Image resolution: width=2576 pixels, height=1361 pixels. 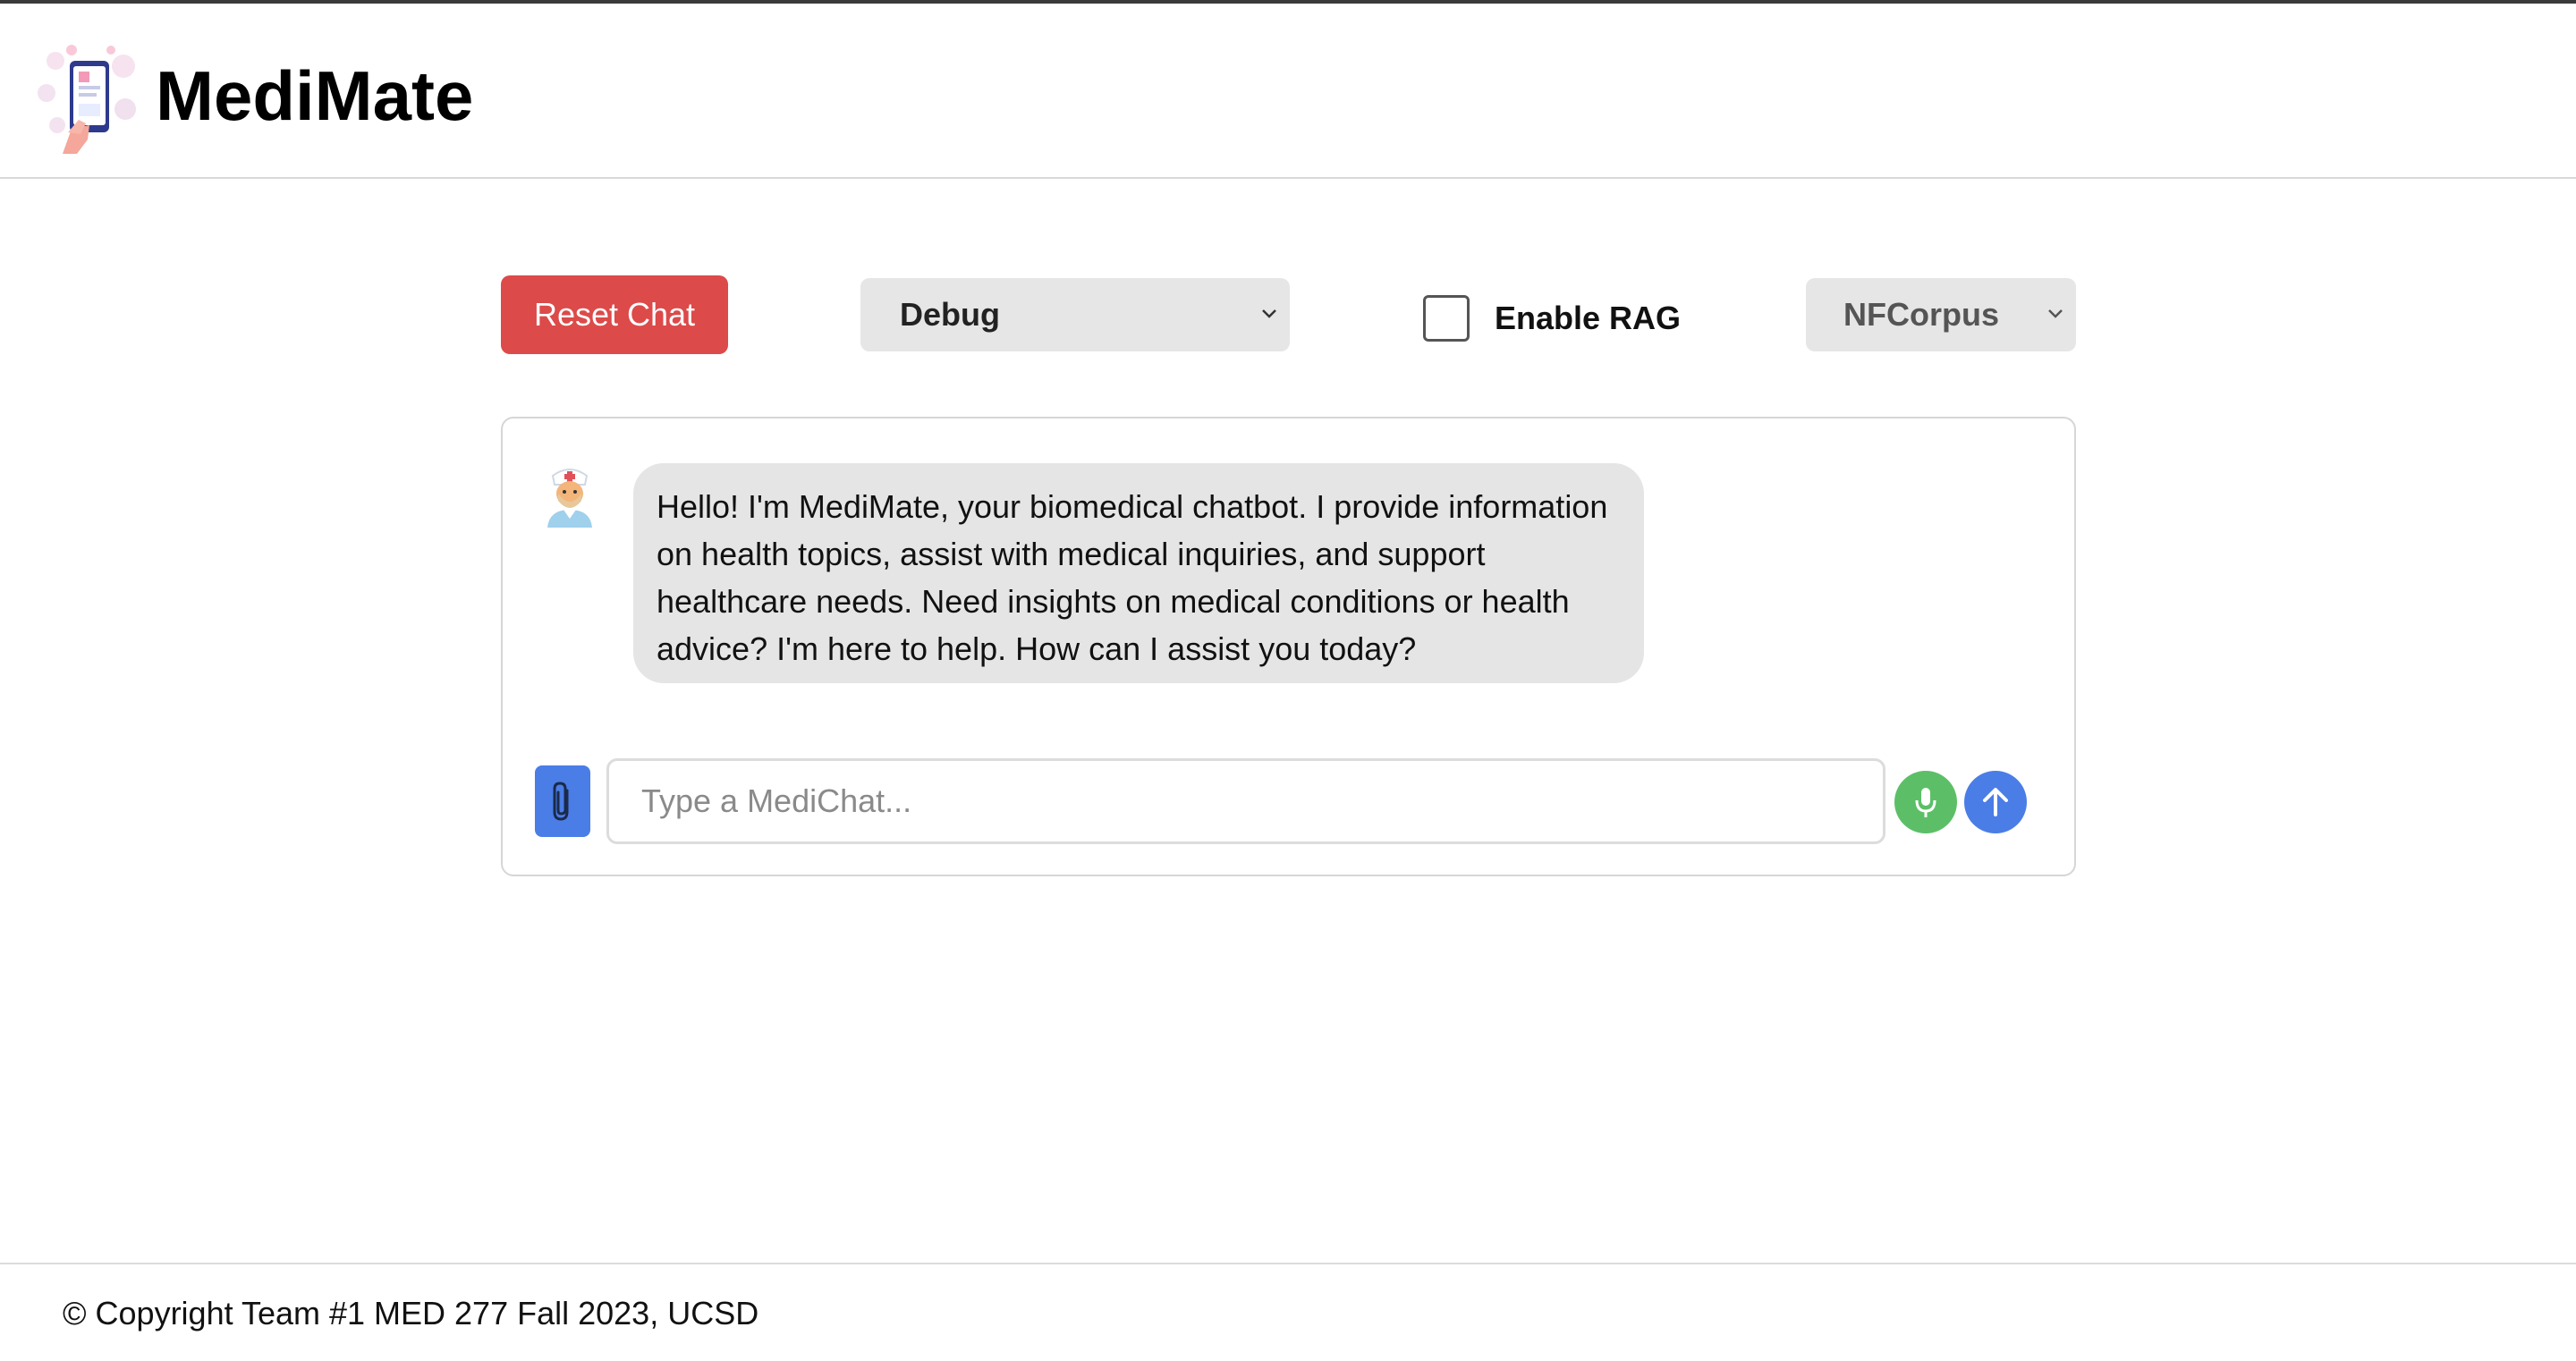 I want to click on app-title: MediMate, so click(x=315, y=95).